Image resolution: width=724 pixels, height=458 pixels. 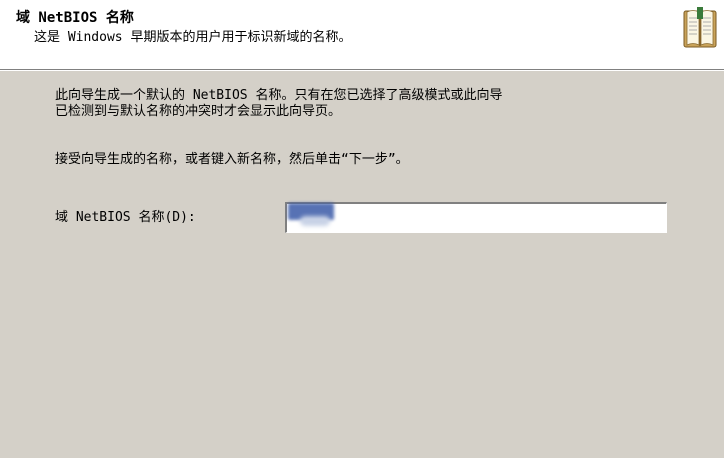 What do you see at coordinates (198, 111) in the screenshot?
I see `description-line-2: 已检测到与默认名称的冲突时才会显示此向导页。` at bounding box center [198, 111].